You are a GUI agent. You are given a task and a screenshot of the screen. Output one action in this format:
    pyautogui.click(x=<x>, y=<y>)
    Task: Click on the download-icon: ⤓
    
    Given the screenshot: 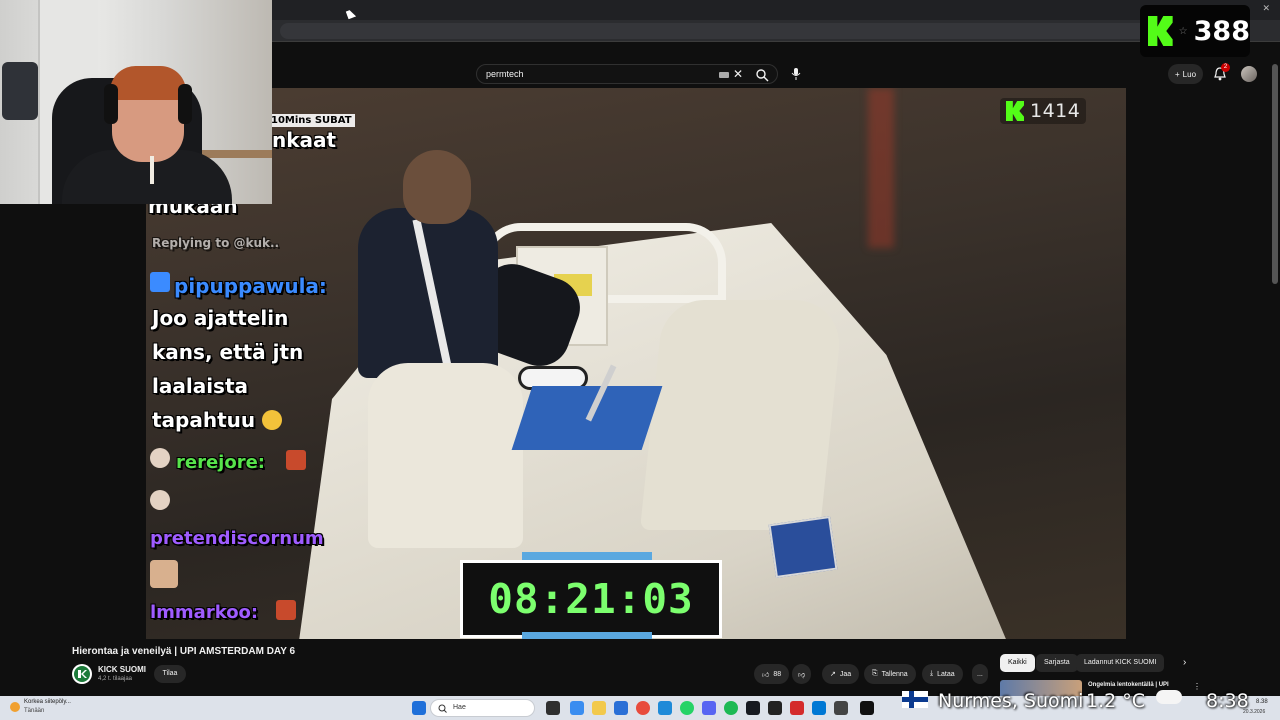 What is the action you would take?
    pyautogui.click(x=932, y=673)
    